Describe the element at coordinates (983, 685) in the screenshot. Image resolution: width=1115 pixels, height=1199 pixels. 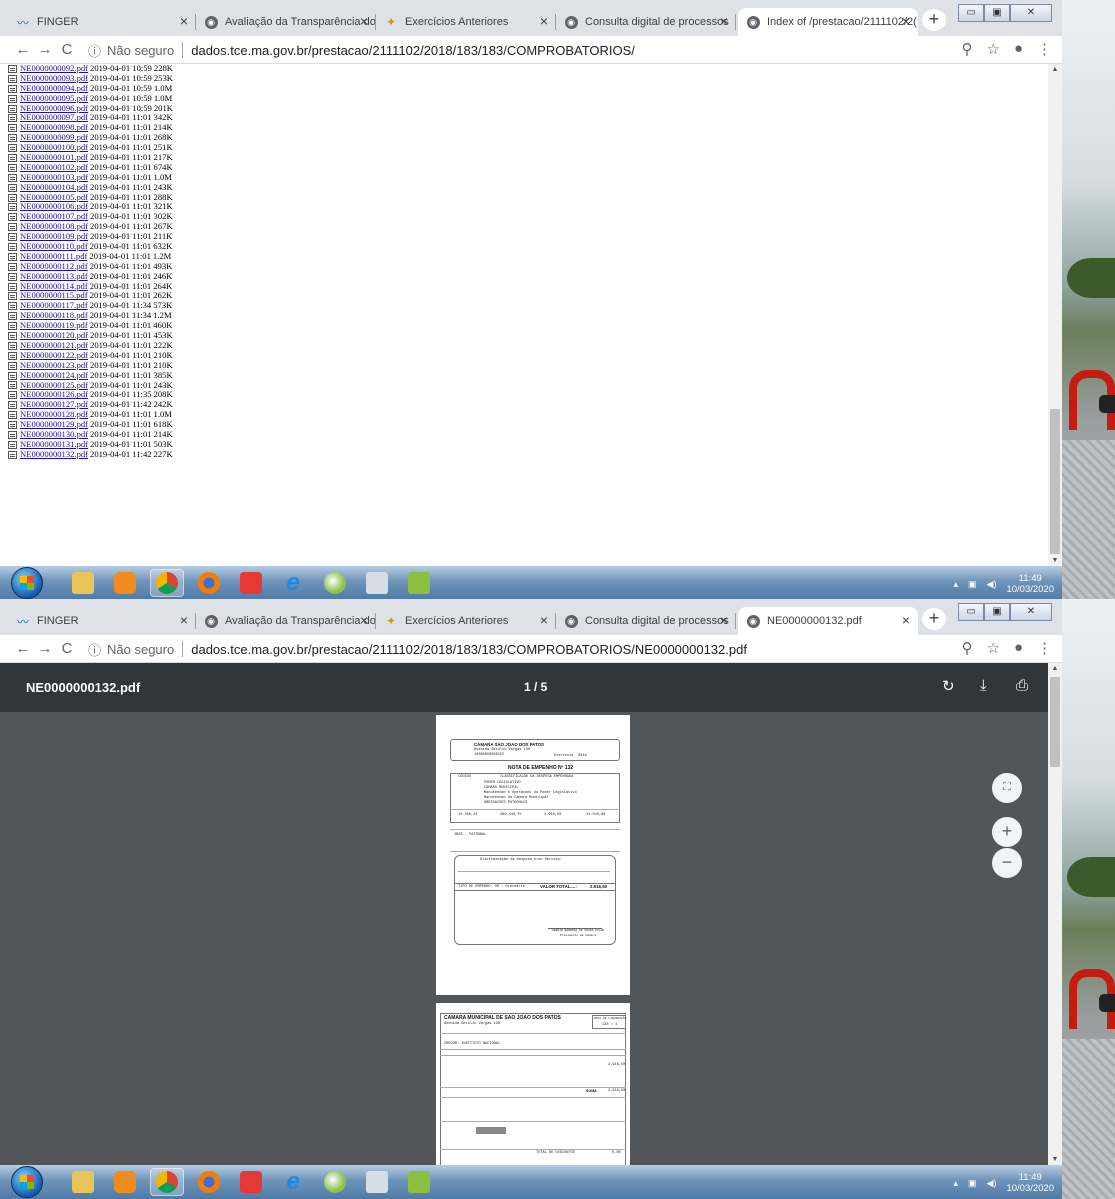
I see `download-icon: ⤓` at that location.